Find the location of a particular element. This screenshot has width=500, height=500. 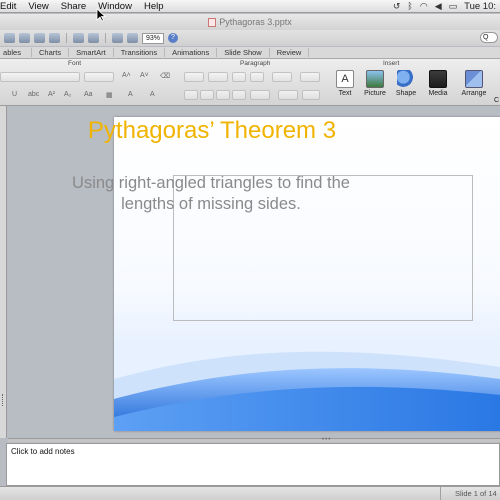

media-browser-icon is located at coordinates (132, 38).